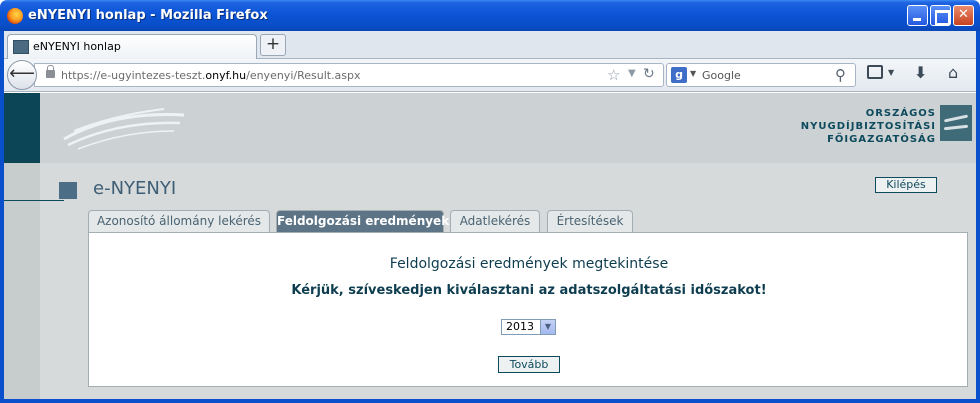 Image resolution: width=980 pixels, height=403 pixels. I want to click on window-frame-right, so click(978, 217).